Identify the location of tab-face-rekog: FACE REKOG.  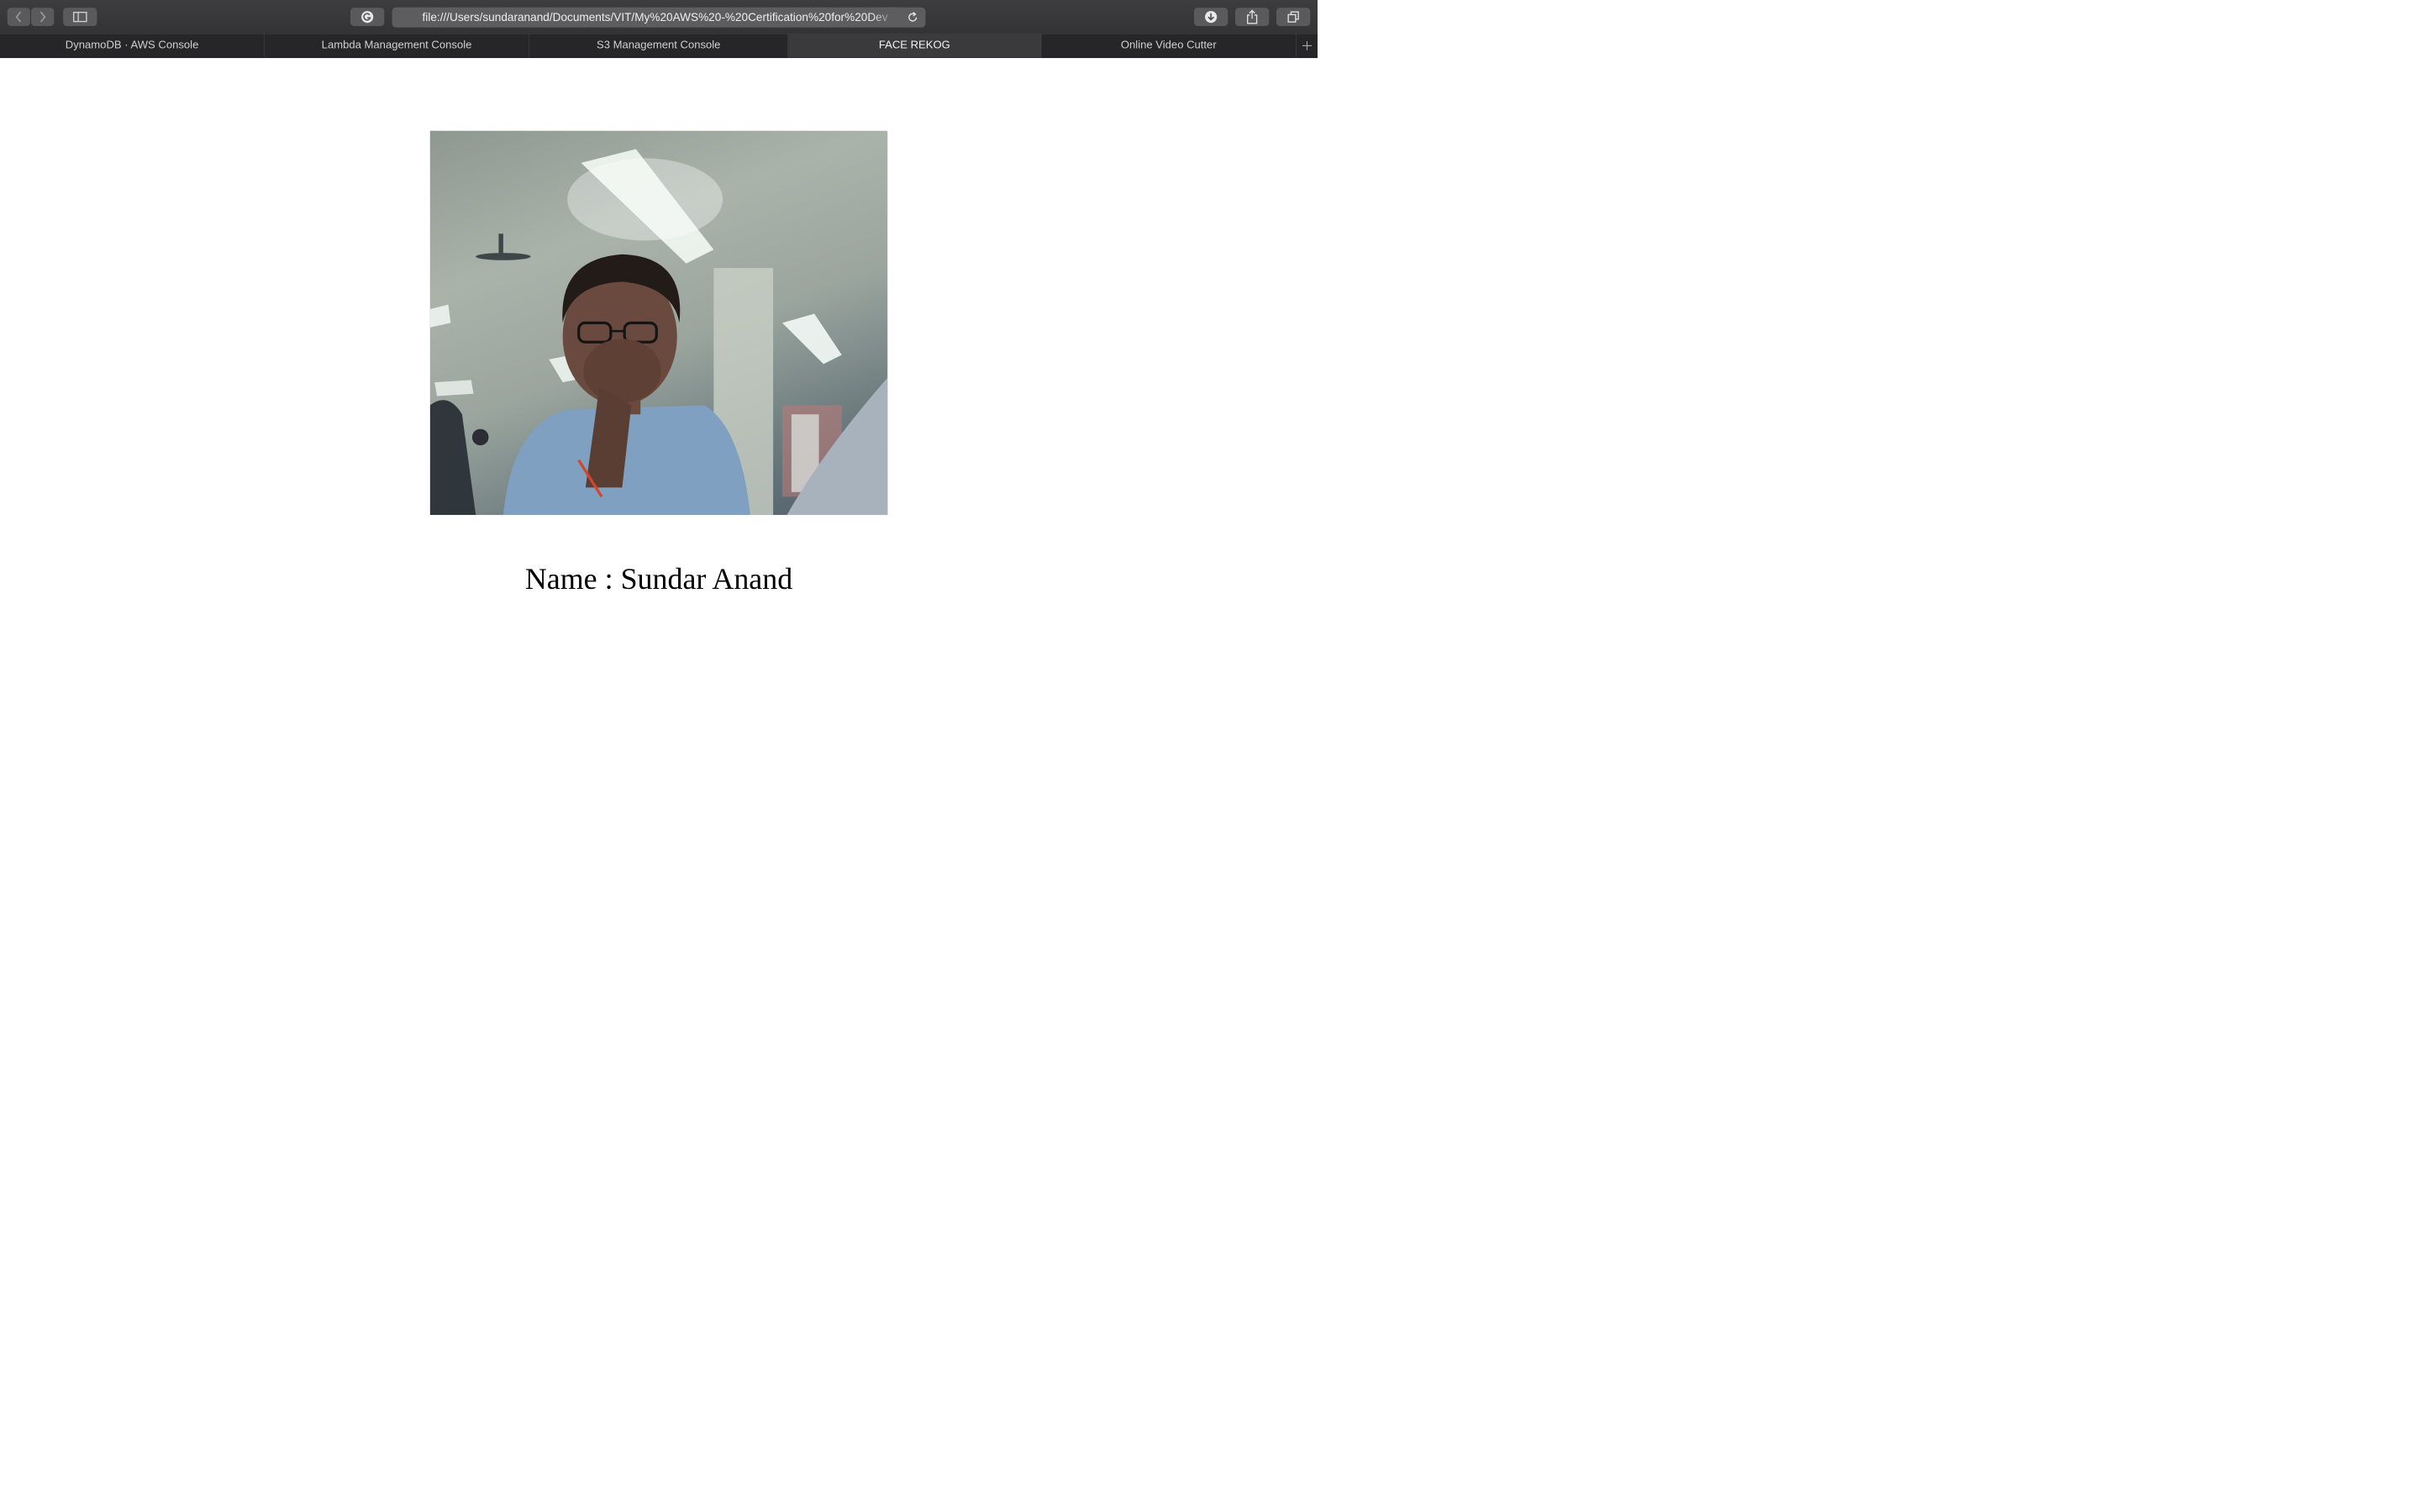
(915, 46).